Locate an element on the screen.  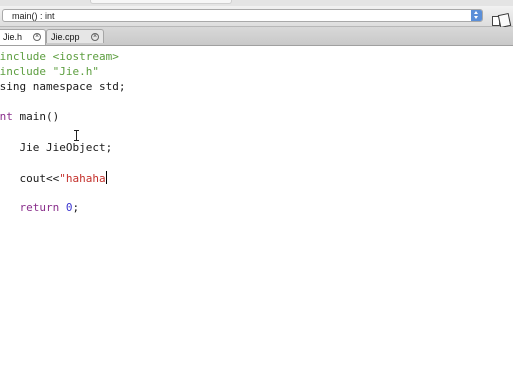
code-line: cout<<"hahaha is located at coordinates (53, 177).